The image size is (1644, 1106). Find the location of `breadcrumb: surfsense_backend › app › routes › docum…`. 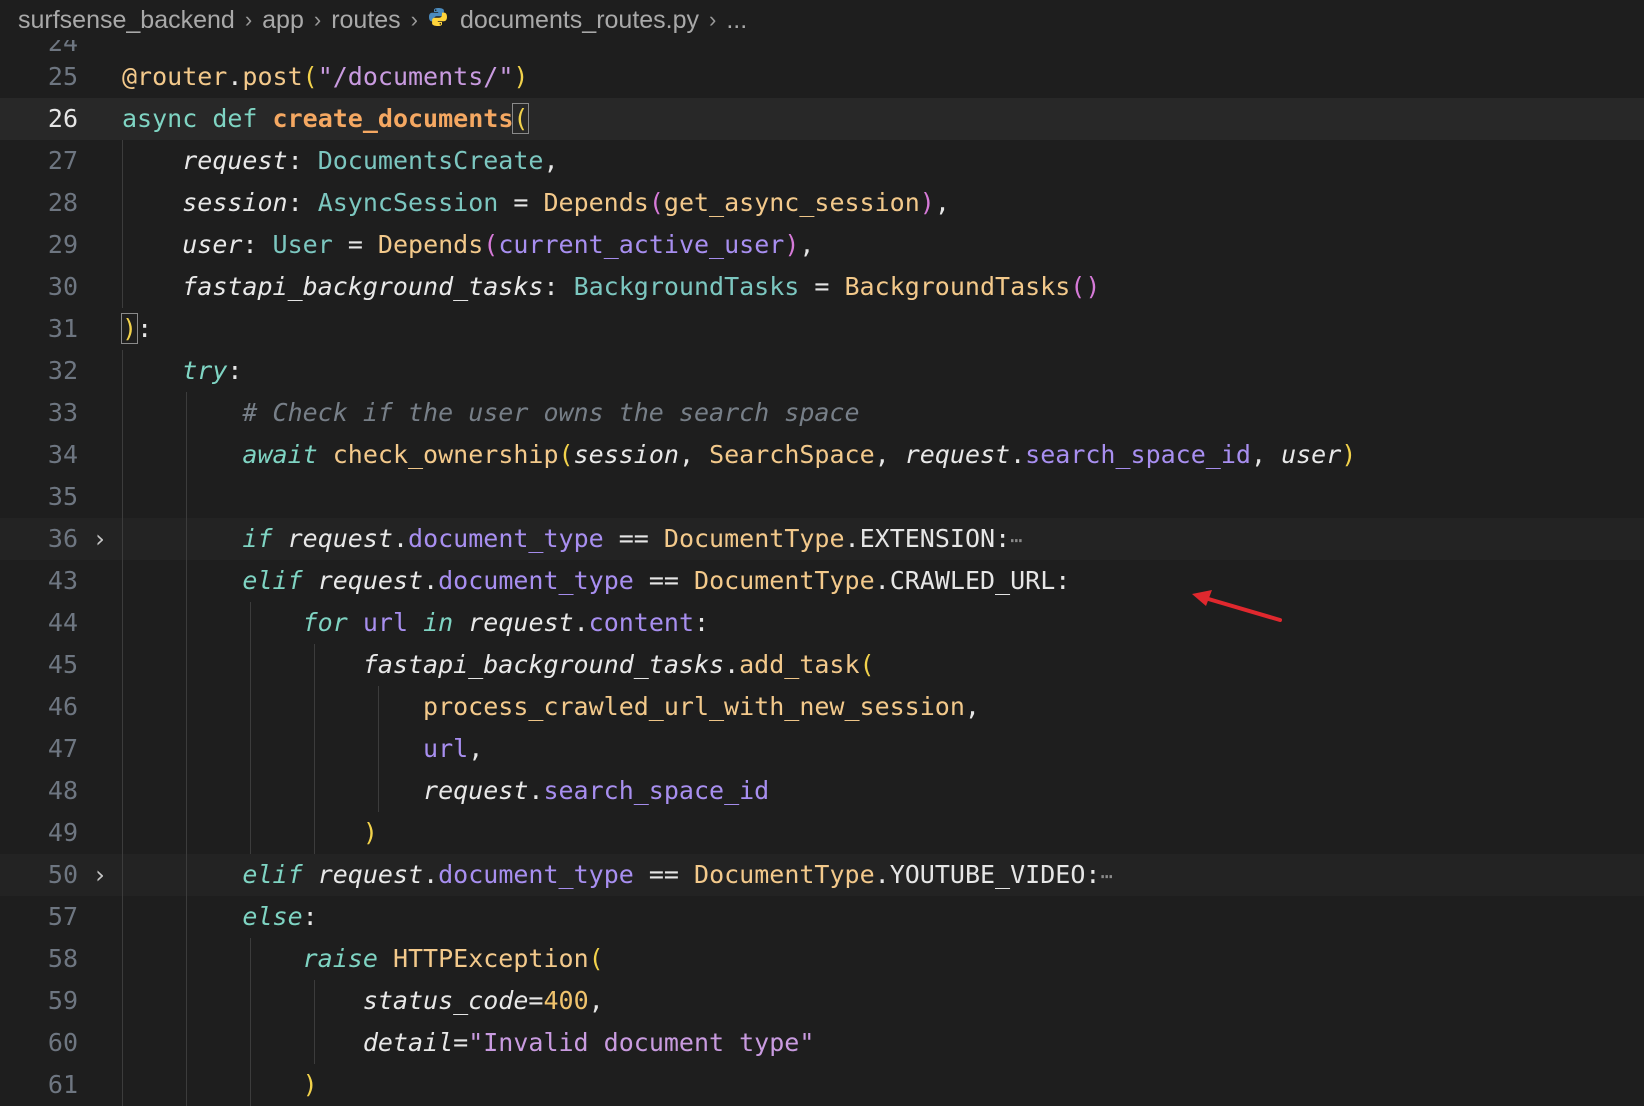

breadcrumb: surfsense_backend › app › routes › docum… is located at coordinates (822, 20).